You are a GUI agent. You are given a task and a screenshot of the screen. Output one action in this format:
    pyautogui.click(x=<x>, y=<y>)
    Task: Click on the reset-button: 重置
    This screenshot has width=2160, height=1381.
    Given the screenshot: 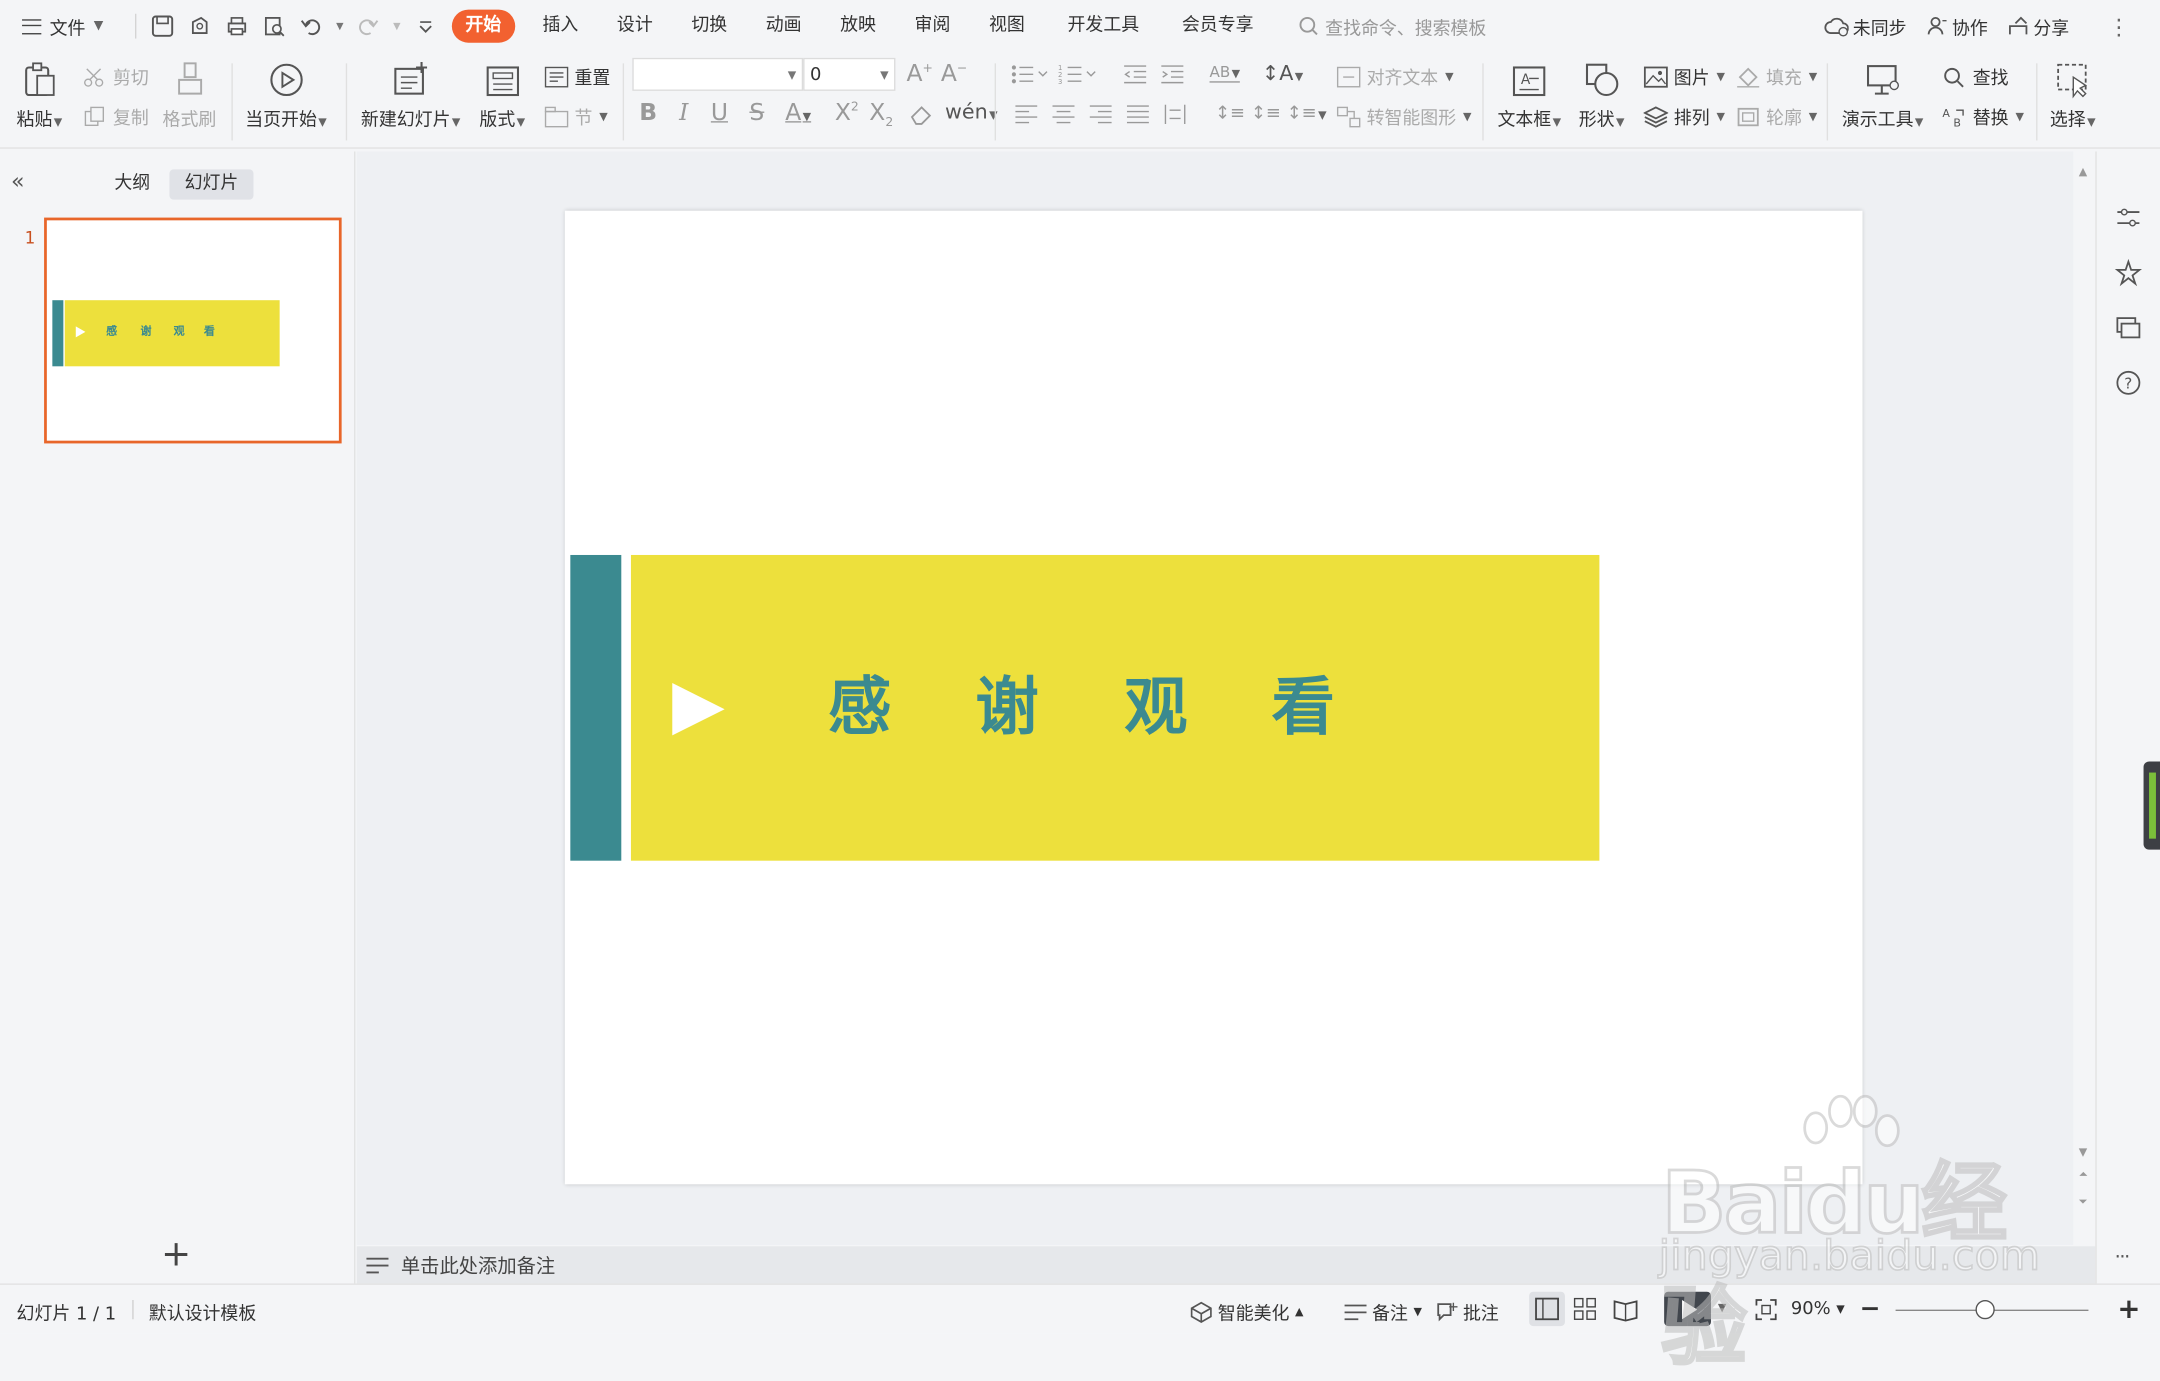 What is the action you would take?
    pyautogui.click(x=577, y=76)
    